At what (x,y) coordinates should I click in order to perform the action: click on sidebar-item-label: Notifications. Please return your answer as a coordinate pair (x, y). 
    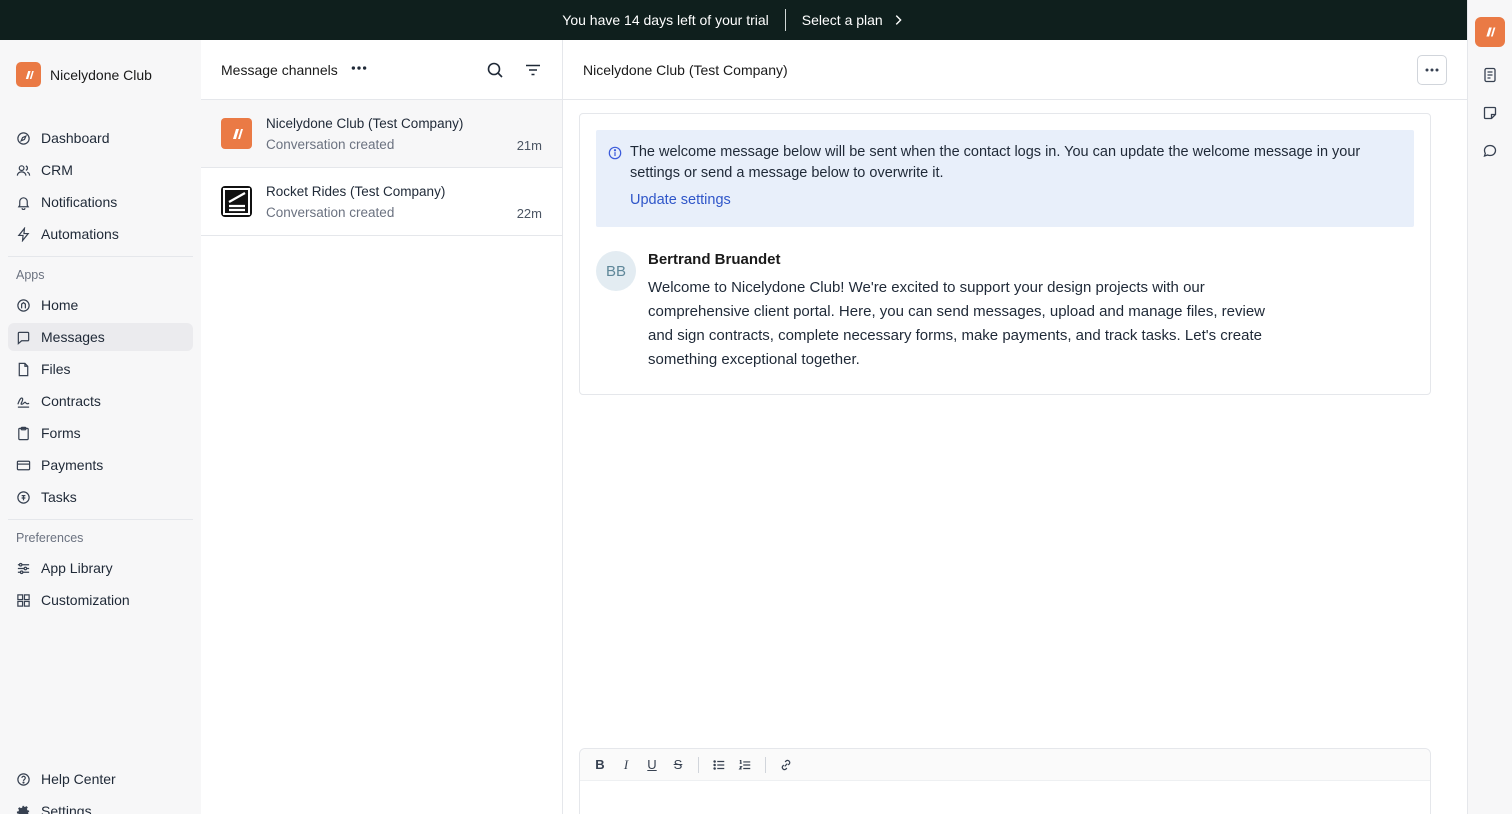
    Looking at the image, I should click on (79, 202).